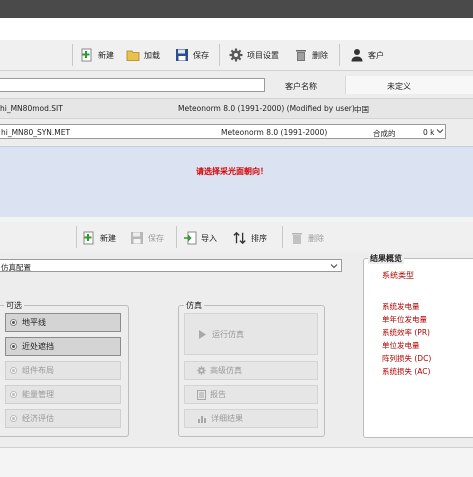 This screenshot has height=477, width=473. What do you see at coordinates (232, 171) in the screenshot?
I see `orientation-warning-text: 请选择采光面朝向！` at bounding box center [232, 171].